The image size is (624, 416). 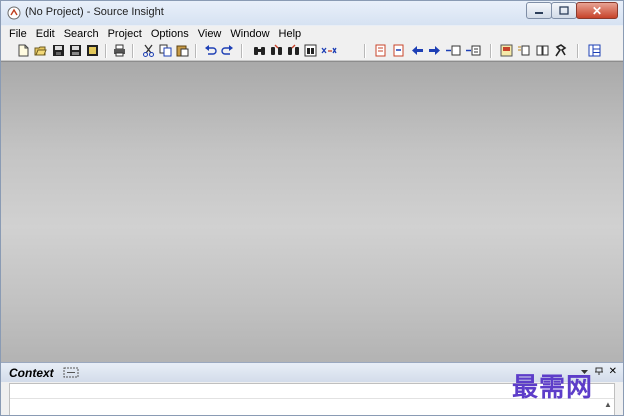 What do you see at coordinates (259, 50) in the screenshot?
I see `search-icon` at bounding box center [259, 50].